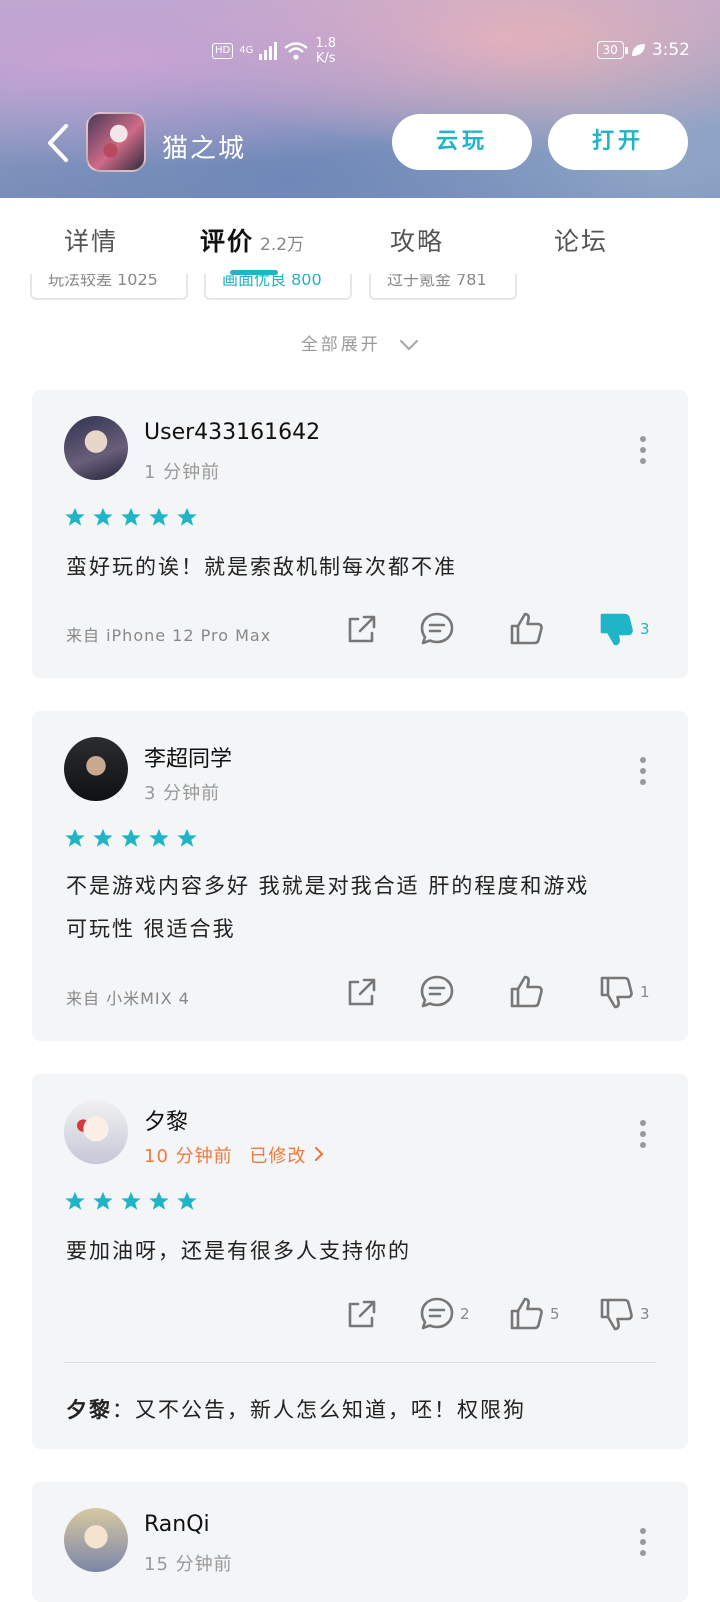 This screenshot has width=720, height=1602. I want to click on network-type: 4G, so click(246, 50).